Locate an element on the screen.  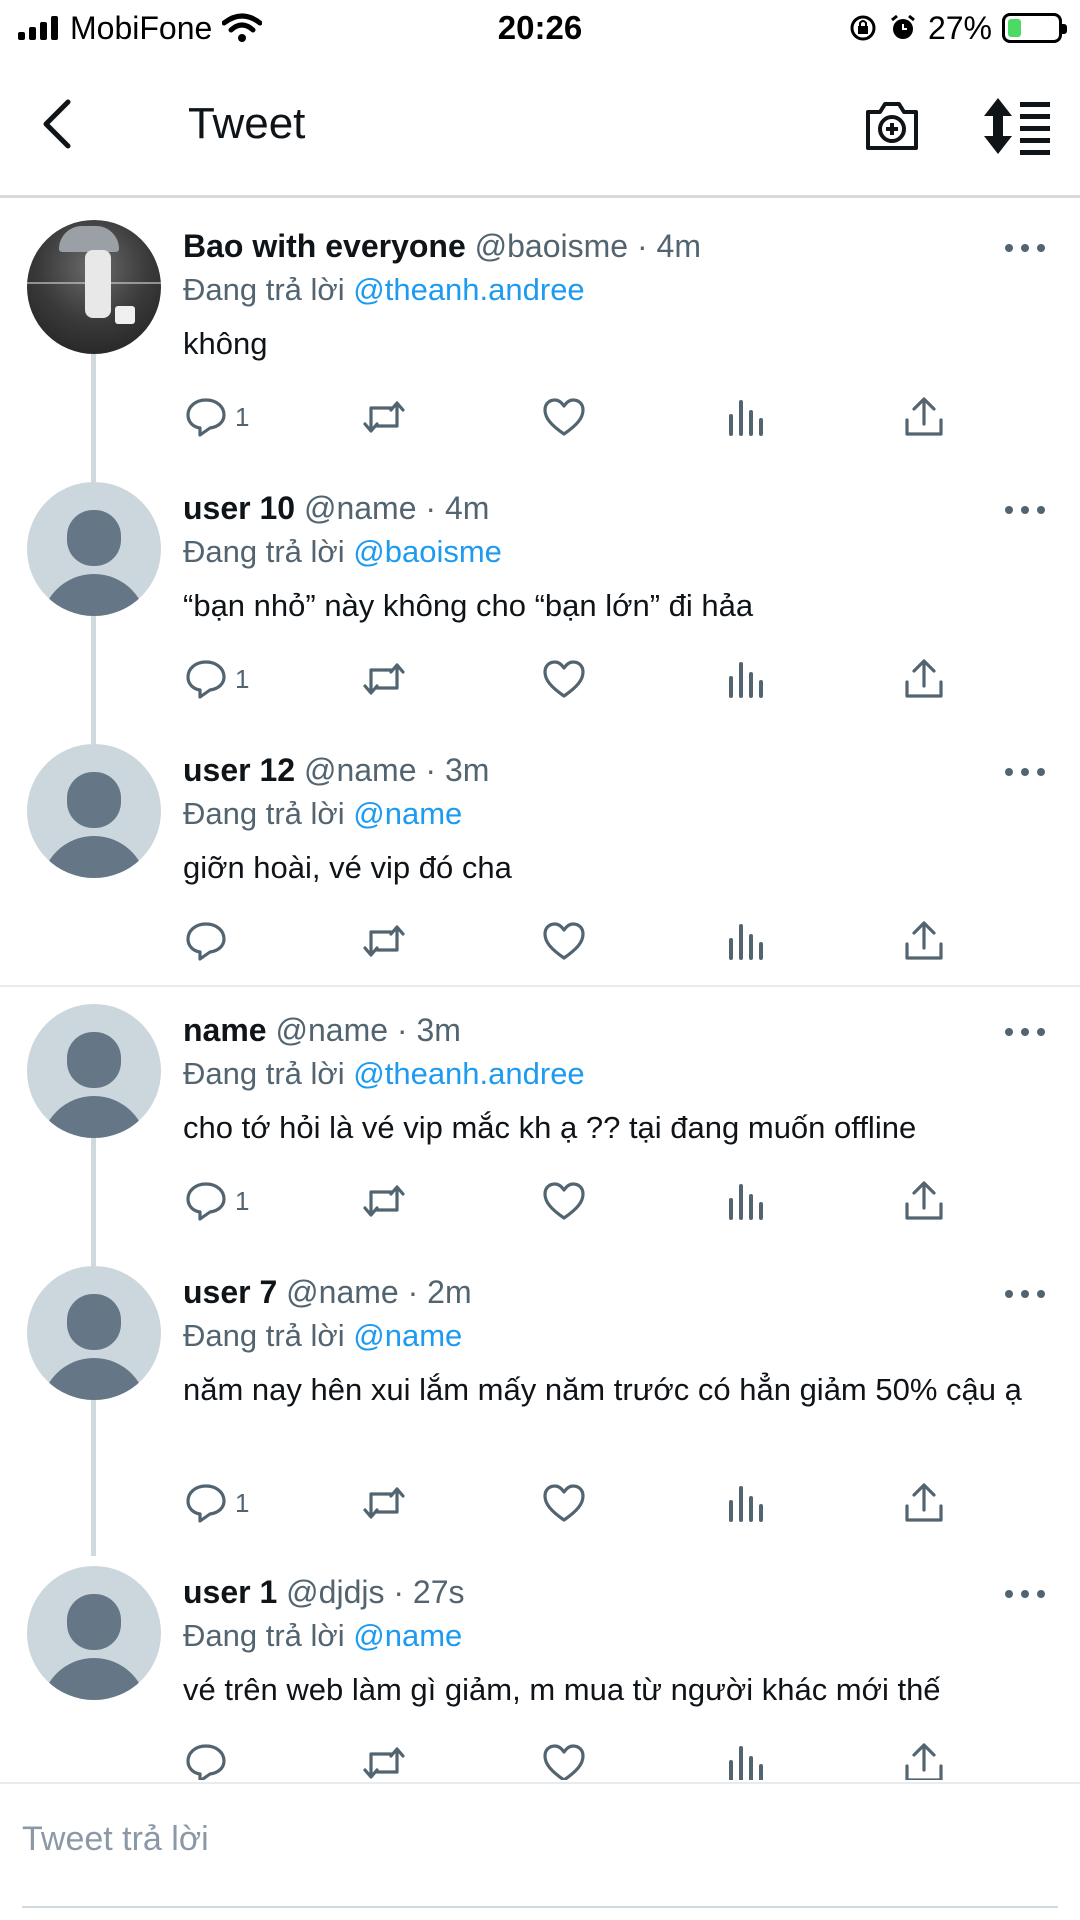
status-right: 27% is located at coordinates (957, 28).